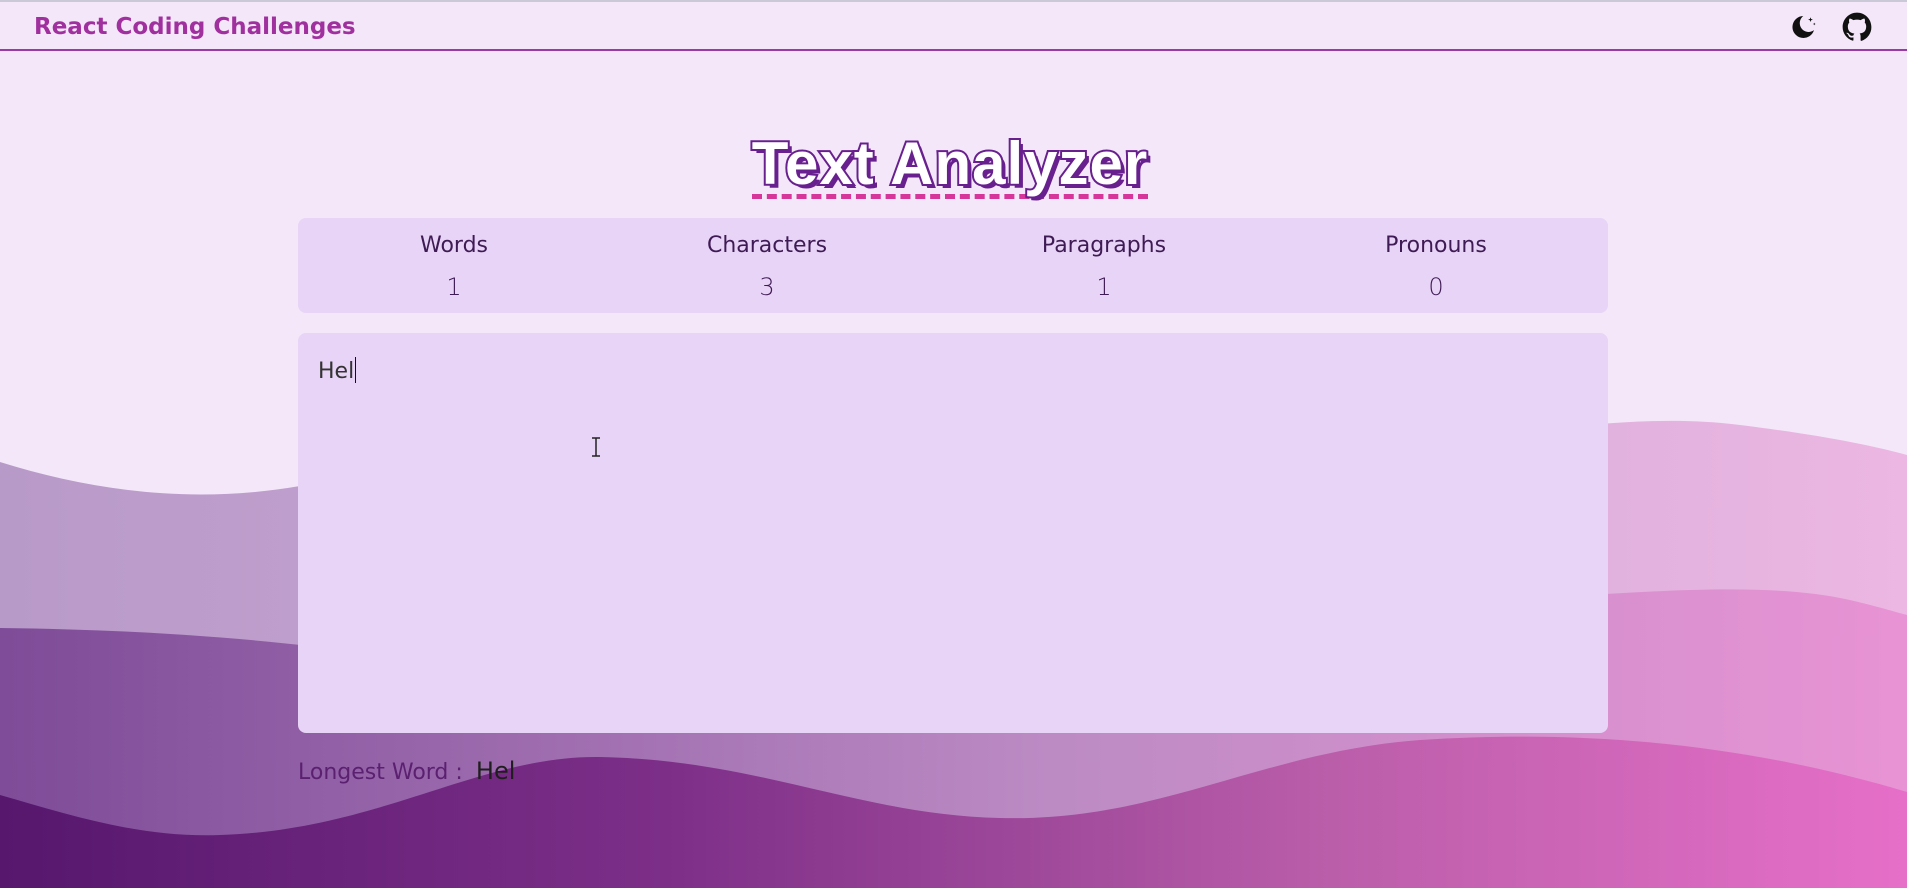 The height and width of the screenshot is (888, 1907). I want to click on stat-paragraphs: Paragraphs 1, so click(1104, 267).